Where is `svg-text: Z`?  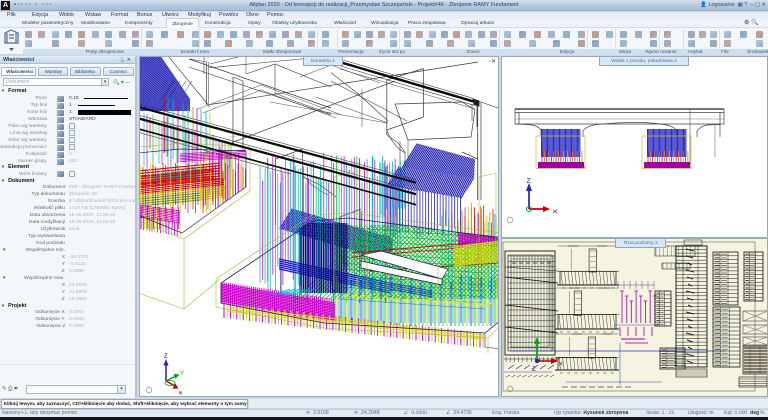
svg-text: Z is located at coordinates (534, 369).